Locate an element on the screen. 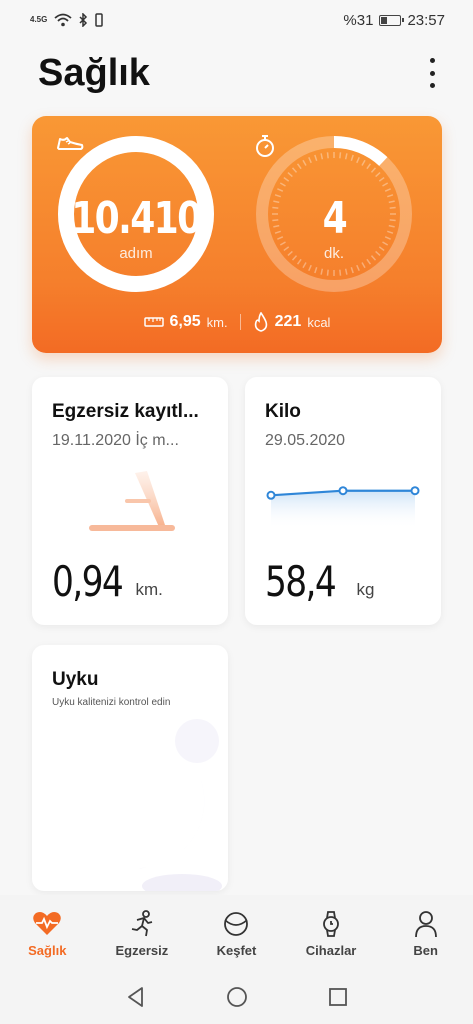 The image size is (473, 1024). calories-stat: 221 kcal is located at coordinates (292, 322).